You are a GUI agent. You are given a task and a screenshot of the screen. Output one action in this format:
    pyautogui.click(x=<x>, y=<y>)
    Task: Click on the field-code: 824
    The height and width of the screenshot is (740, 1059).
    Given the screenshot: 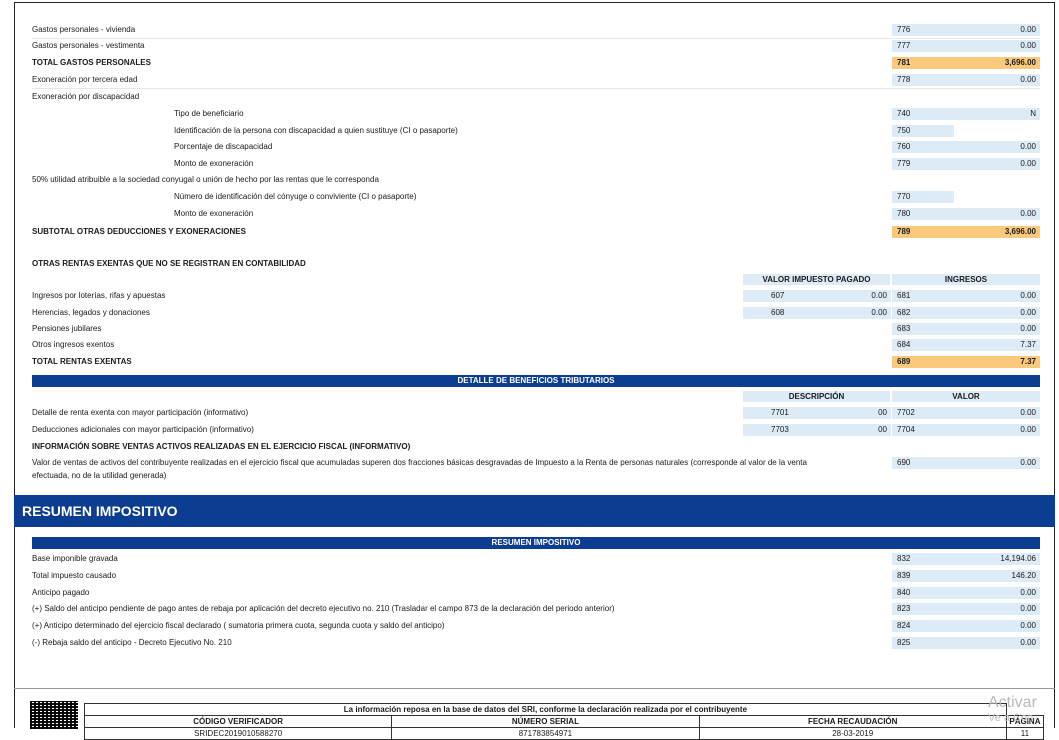 What is the action you would take?
    pyautogui.click(x=923, y=626)
    